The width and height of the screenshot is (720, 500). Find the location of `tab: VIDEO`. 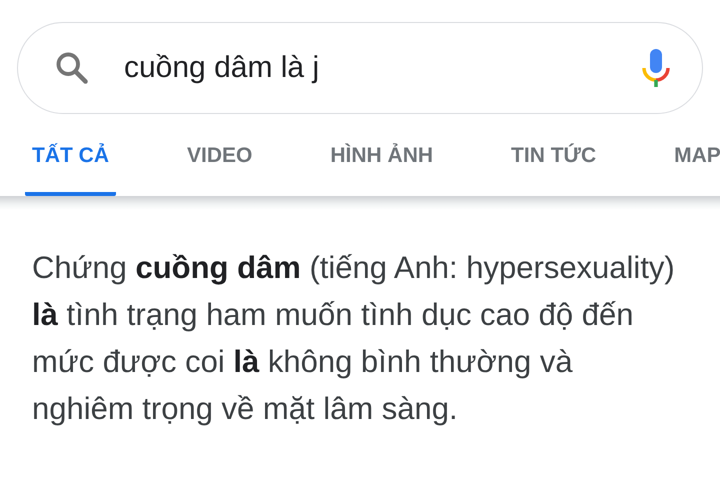

tab: VIDEO is located at coordinates (220, 155).